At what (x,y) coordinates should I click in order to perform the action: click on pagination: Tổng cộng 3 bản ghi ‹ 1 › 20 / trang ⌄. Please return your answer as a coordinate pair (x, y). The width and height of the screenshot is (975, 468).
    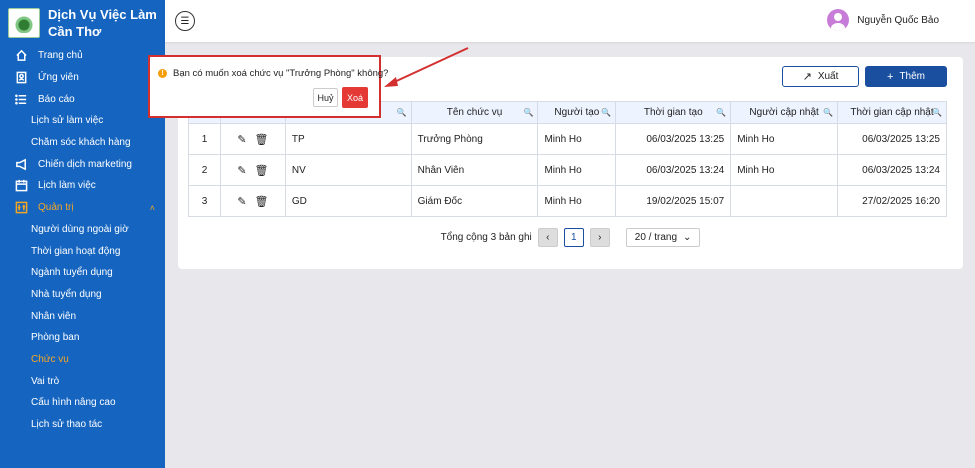
    Looking at the image, I should click on (570, 237).